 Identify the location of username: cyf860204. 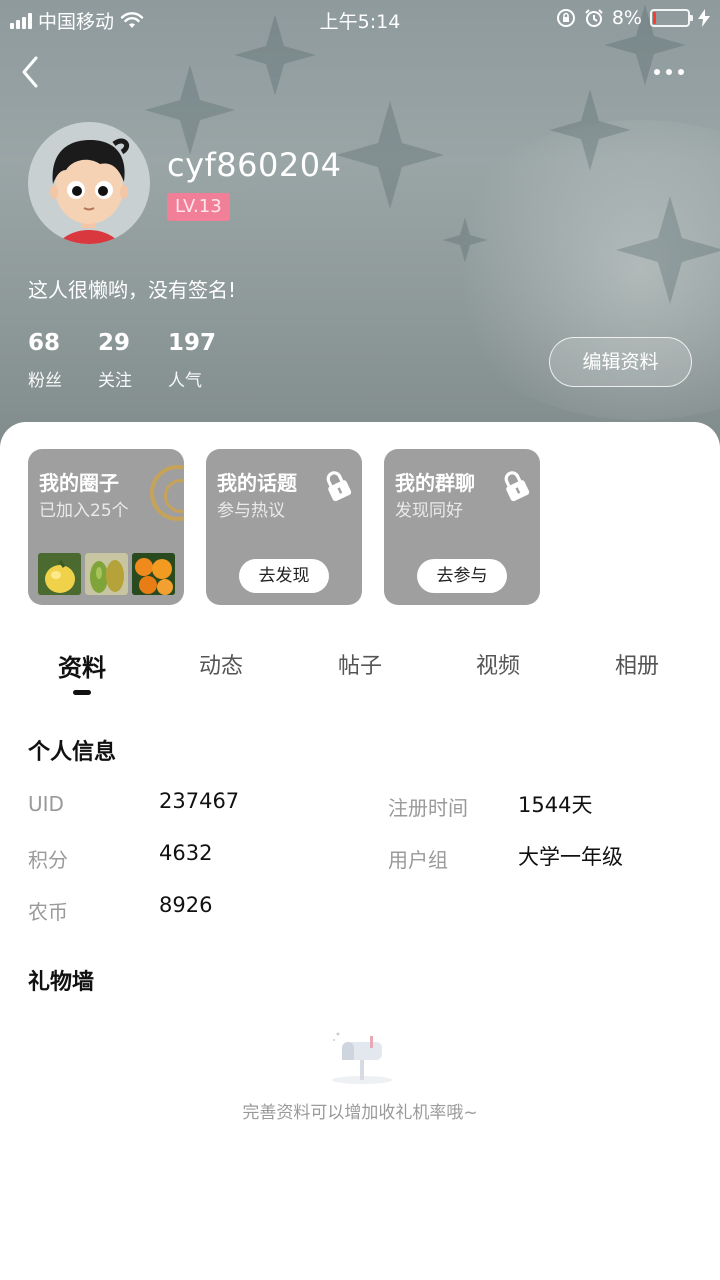
(254, 165).